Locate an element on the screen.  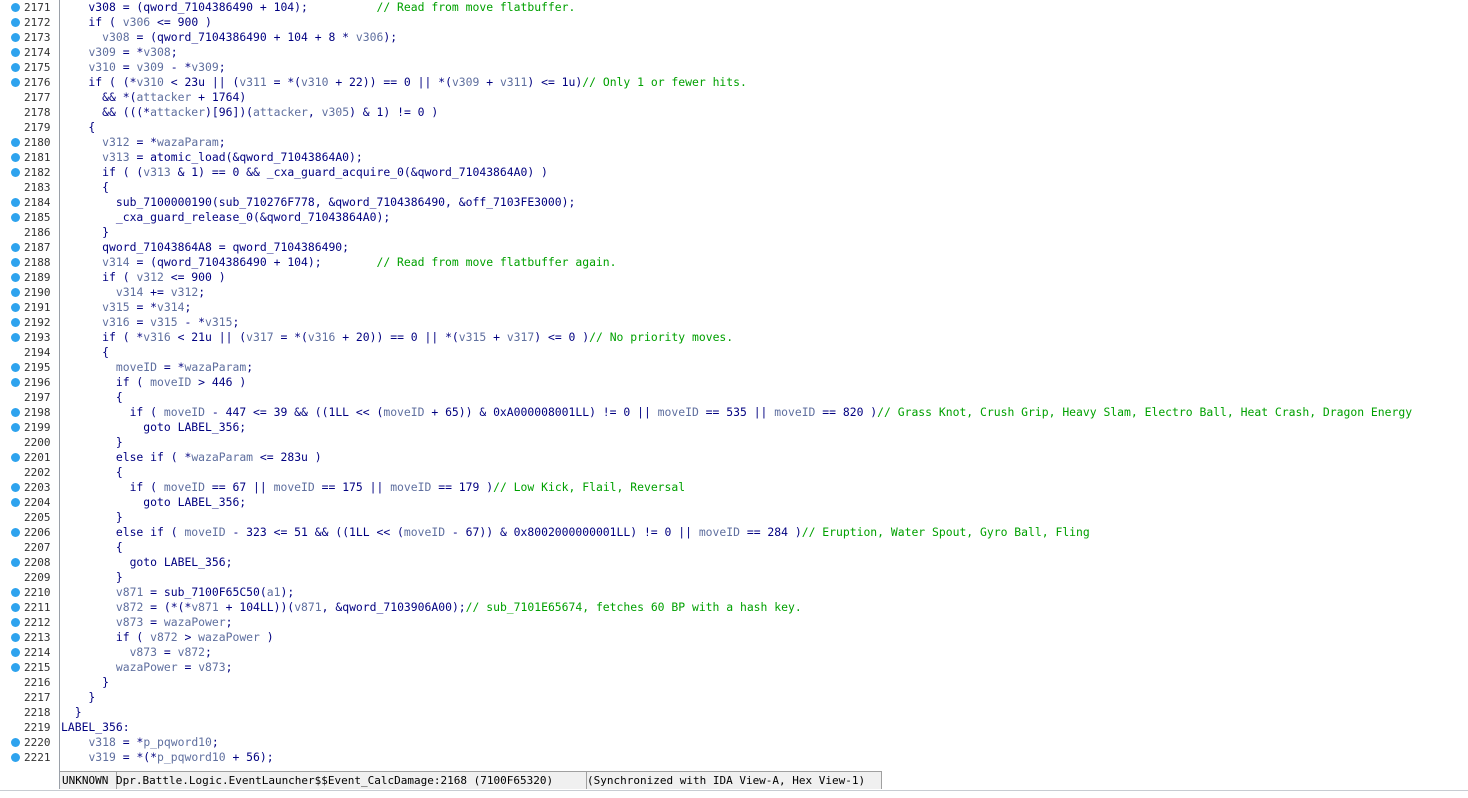
code-line: 2172 if ( v306 <= 900 ) is located at coordinates (734, 22).